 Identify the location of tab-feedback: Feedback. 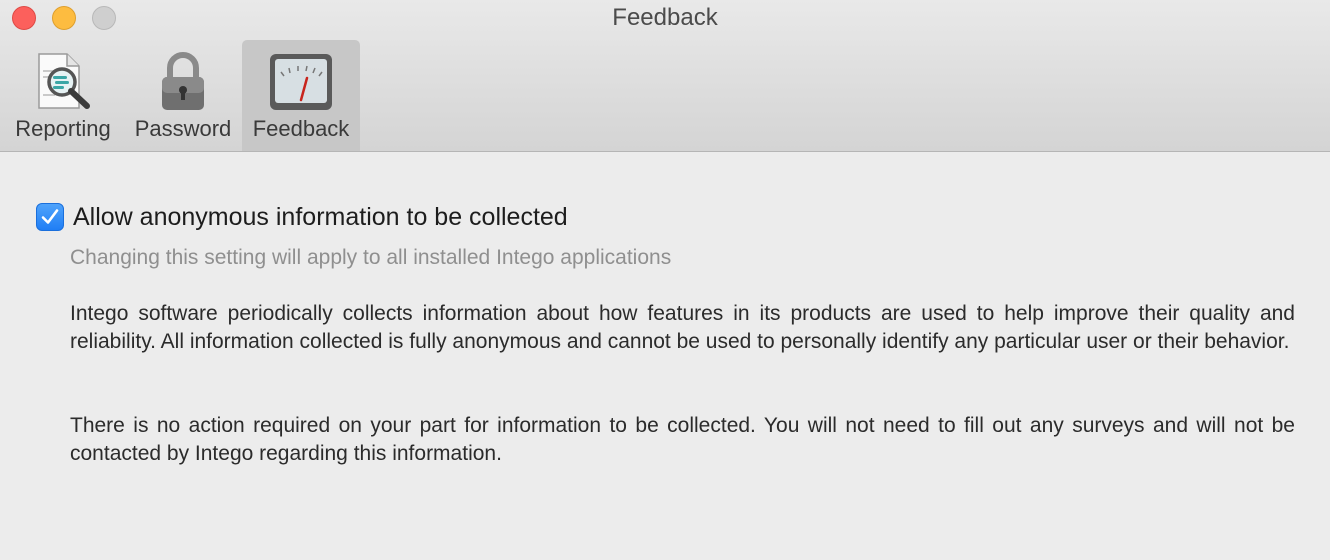
(301, 95).